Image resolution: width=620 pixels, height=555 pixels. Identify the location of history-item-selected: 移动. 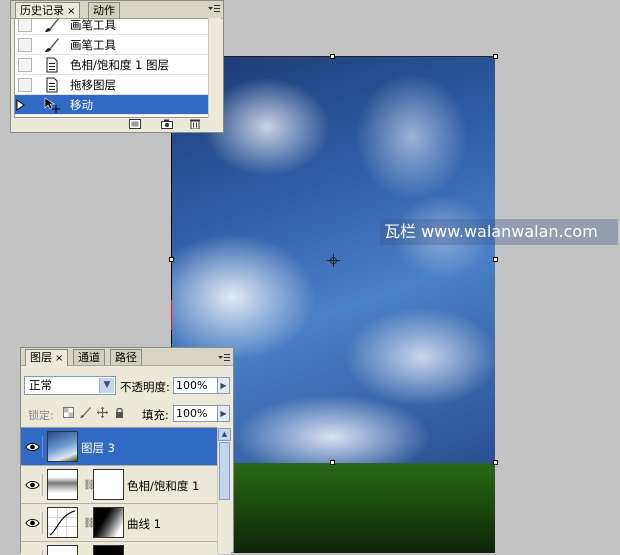
(111, 105).